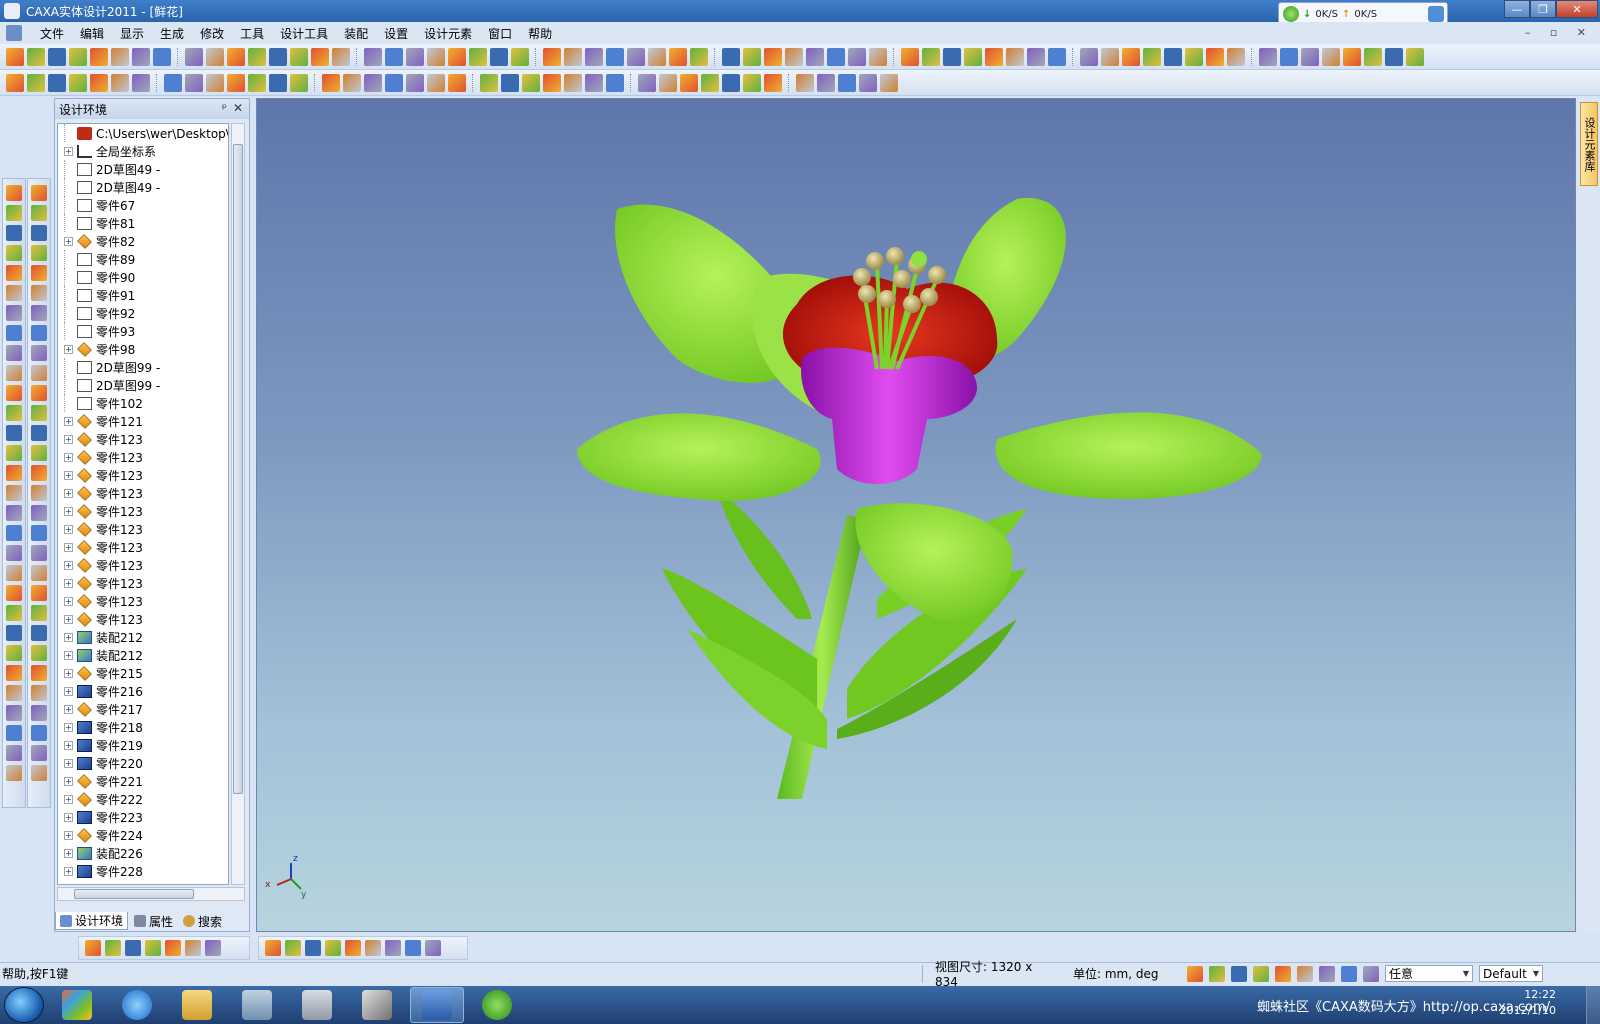 The height and width of the screenshot is (1024, 1600). I want to click on tree-item: + 装配226, so click(143, 853).